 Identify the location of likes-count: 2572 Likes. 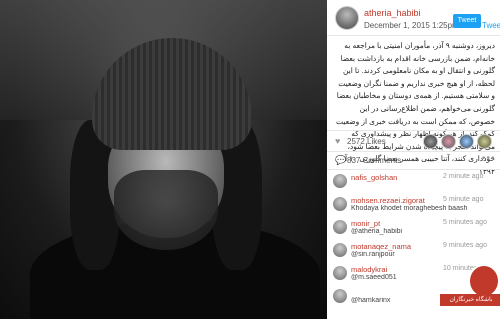
(366, 141).